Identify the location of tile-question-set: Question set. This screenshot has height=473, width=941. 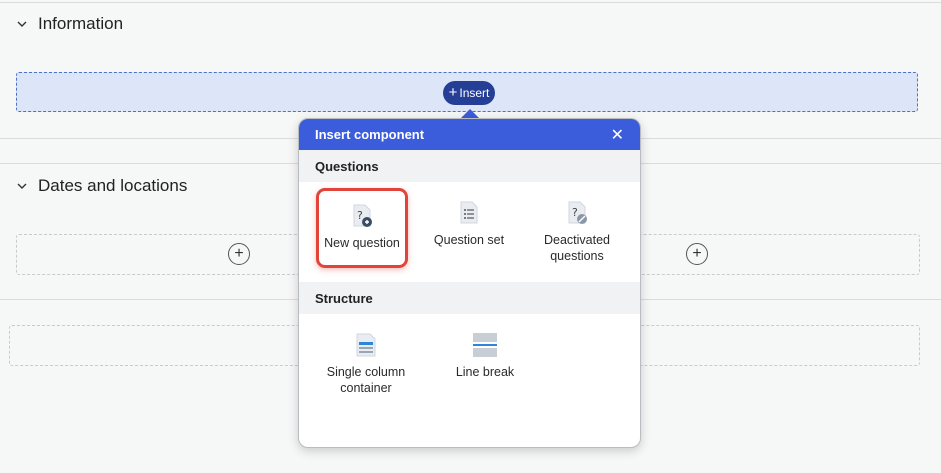
(469, 224).